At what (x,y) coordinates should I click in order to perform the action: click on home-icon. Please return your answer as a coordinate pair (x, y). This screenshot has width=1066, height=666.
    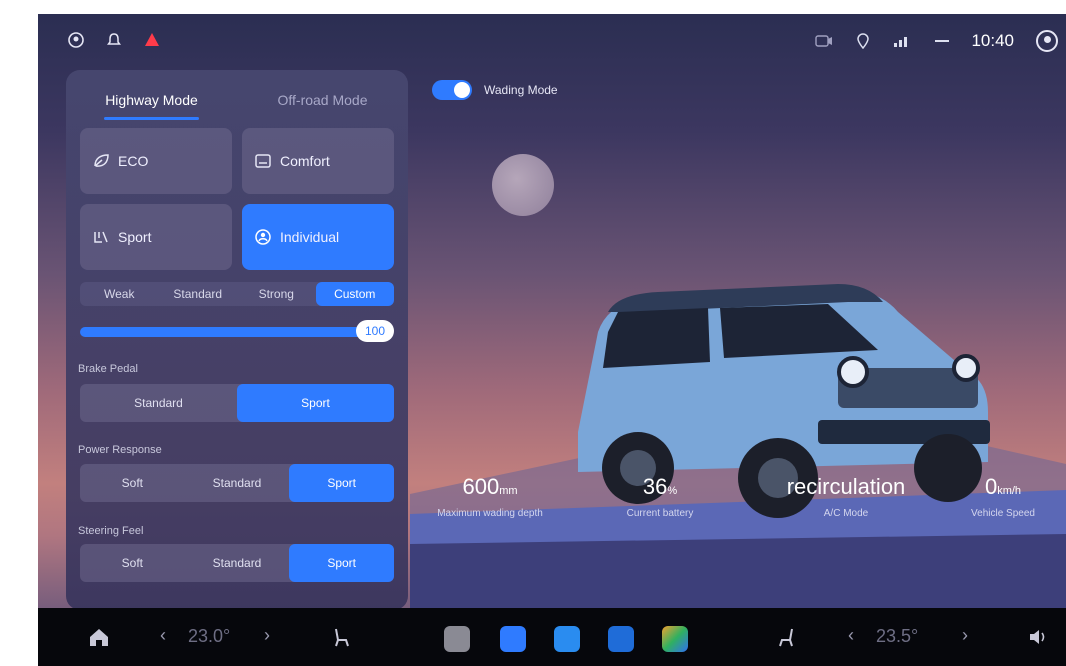
    Looking at the image, I should click on (99, 637).